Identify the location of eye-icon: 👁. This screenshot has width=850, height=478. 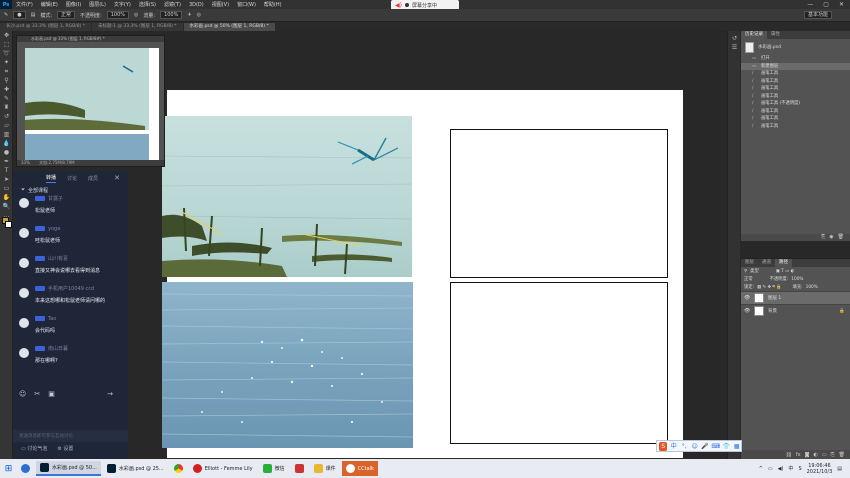
(747, 298).